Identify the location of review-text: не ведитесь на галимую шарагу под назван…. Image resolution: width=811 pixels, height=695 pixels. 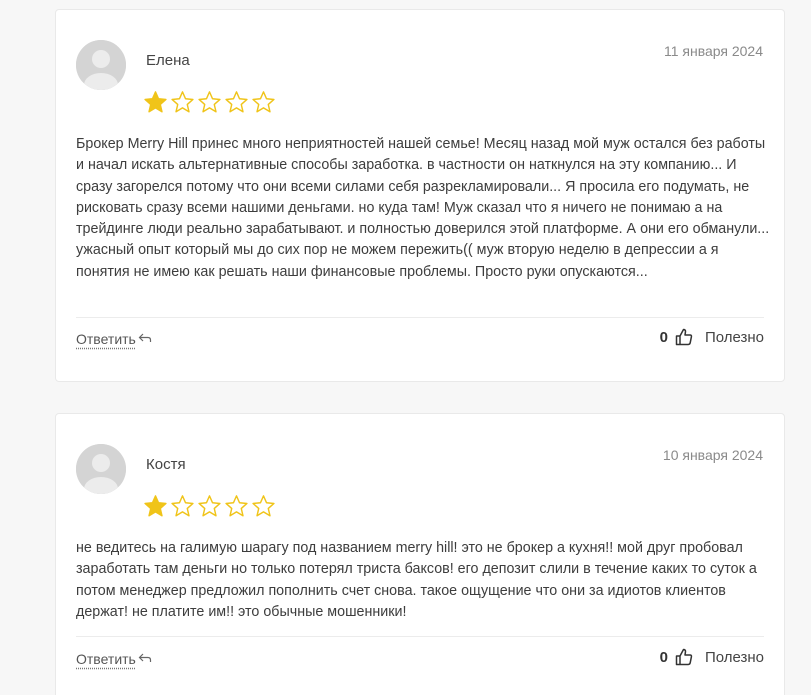
(416, 580).